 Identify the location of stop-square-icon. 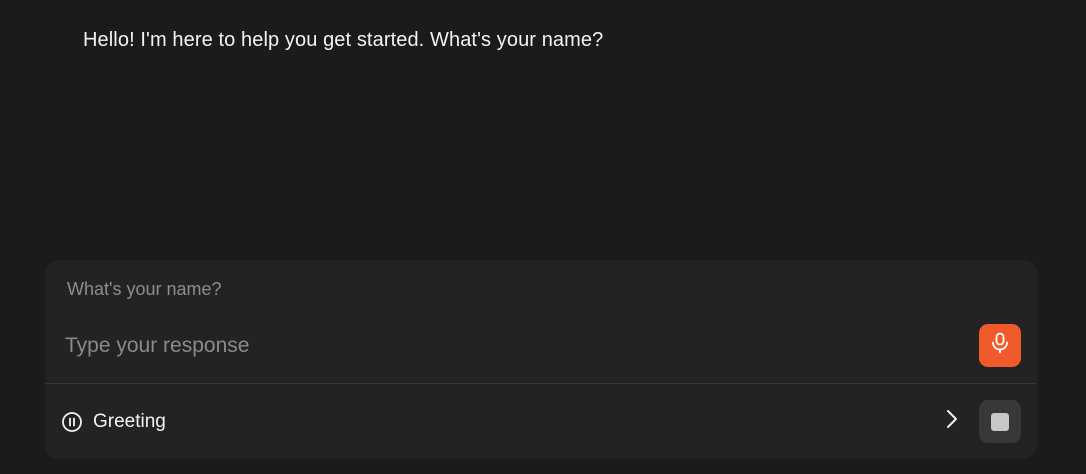
(1000, 421).